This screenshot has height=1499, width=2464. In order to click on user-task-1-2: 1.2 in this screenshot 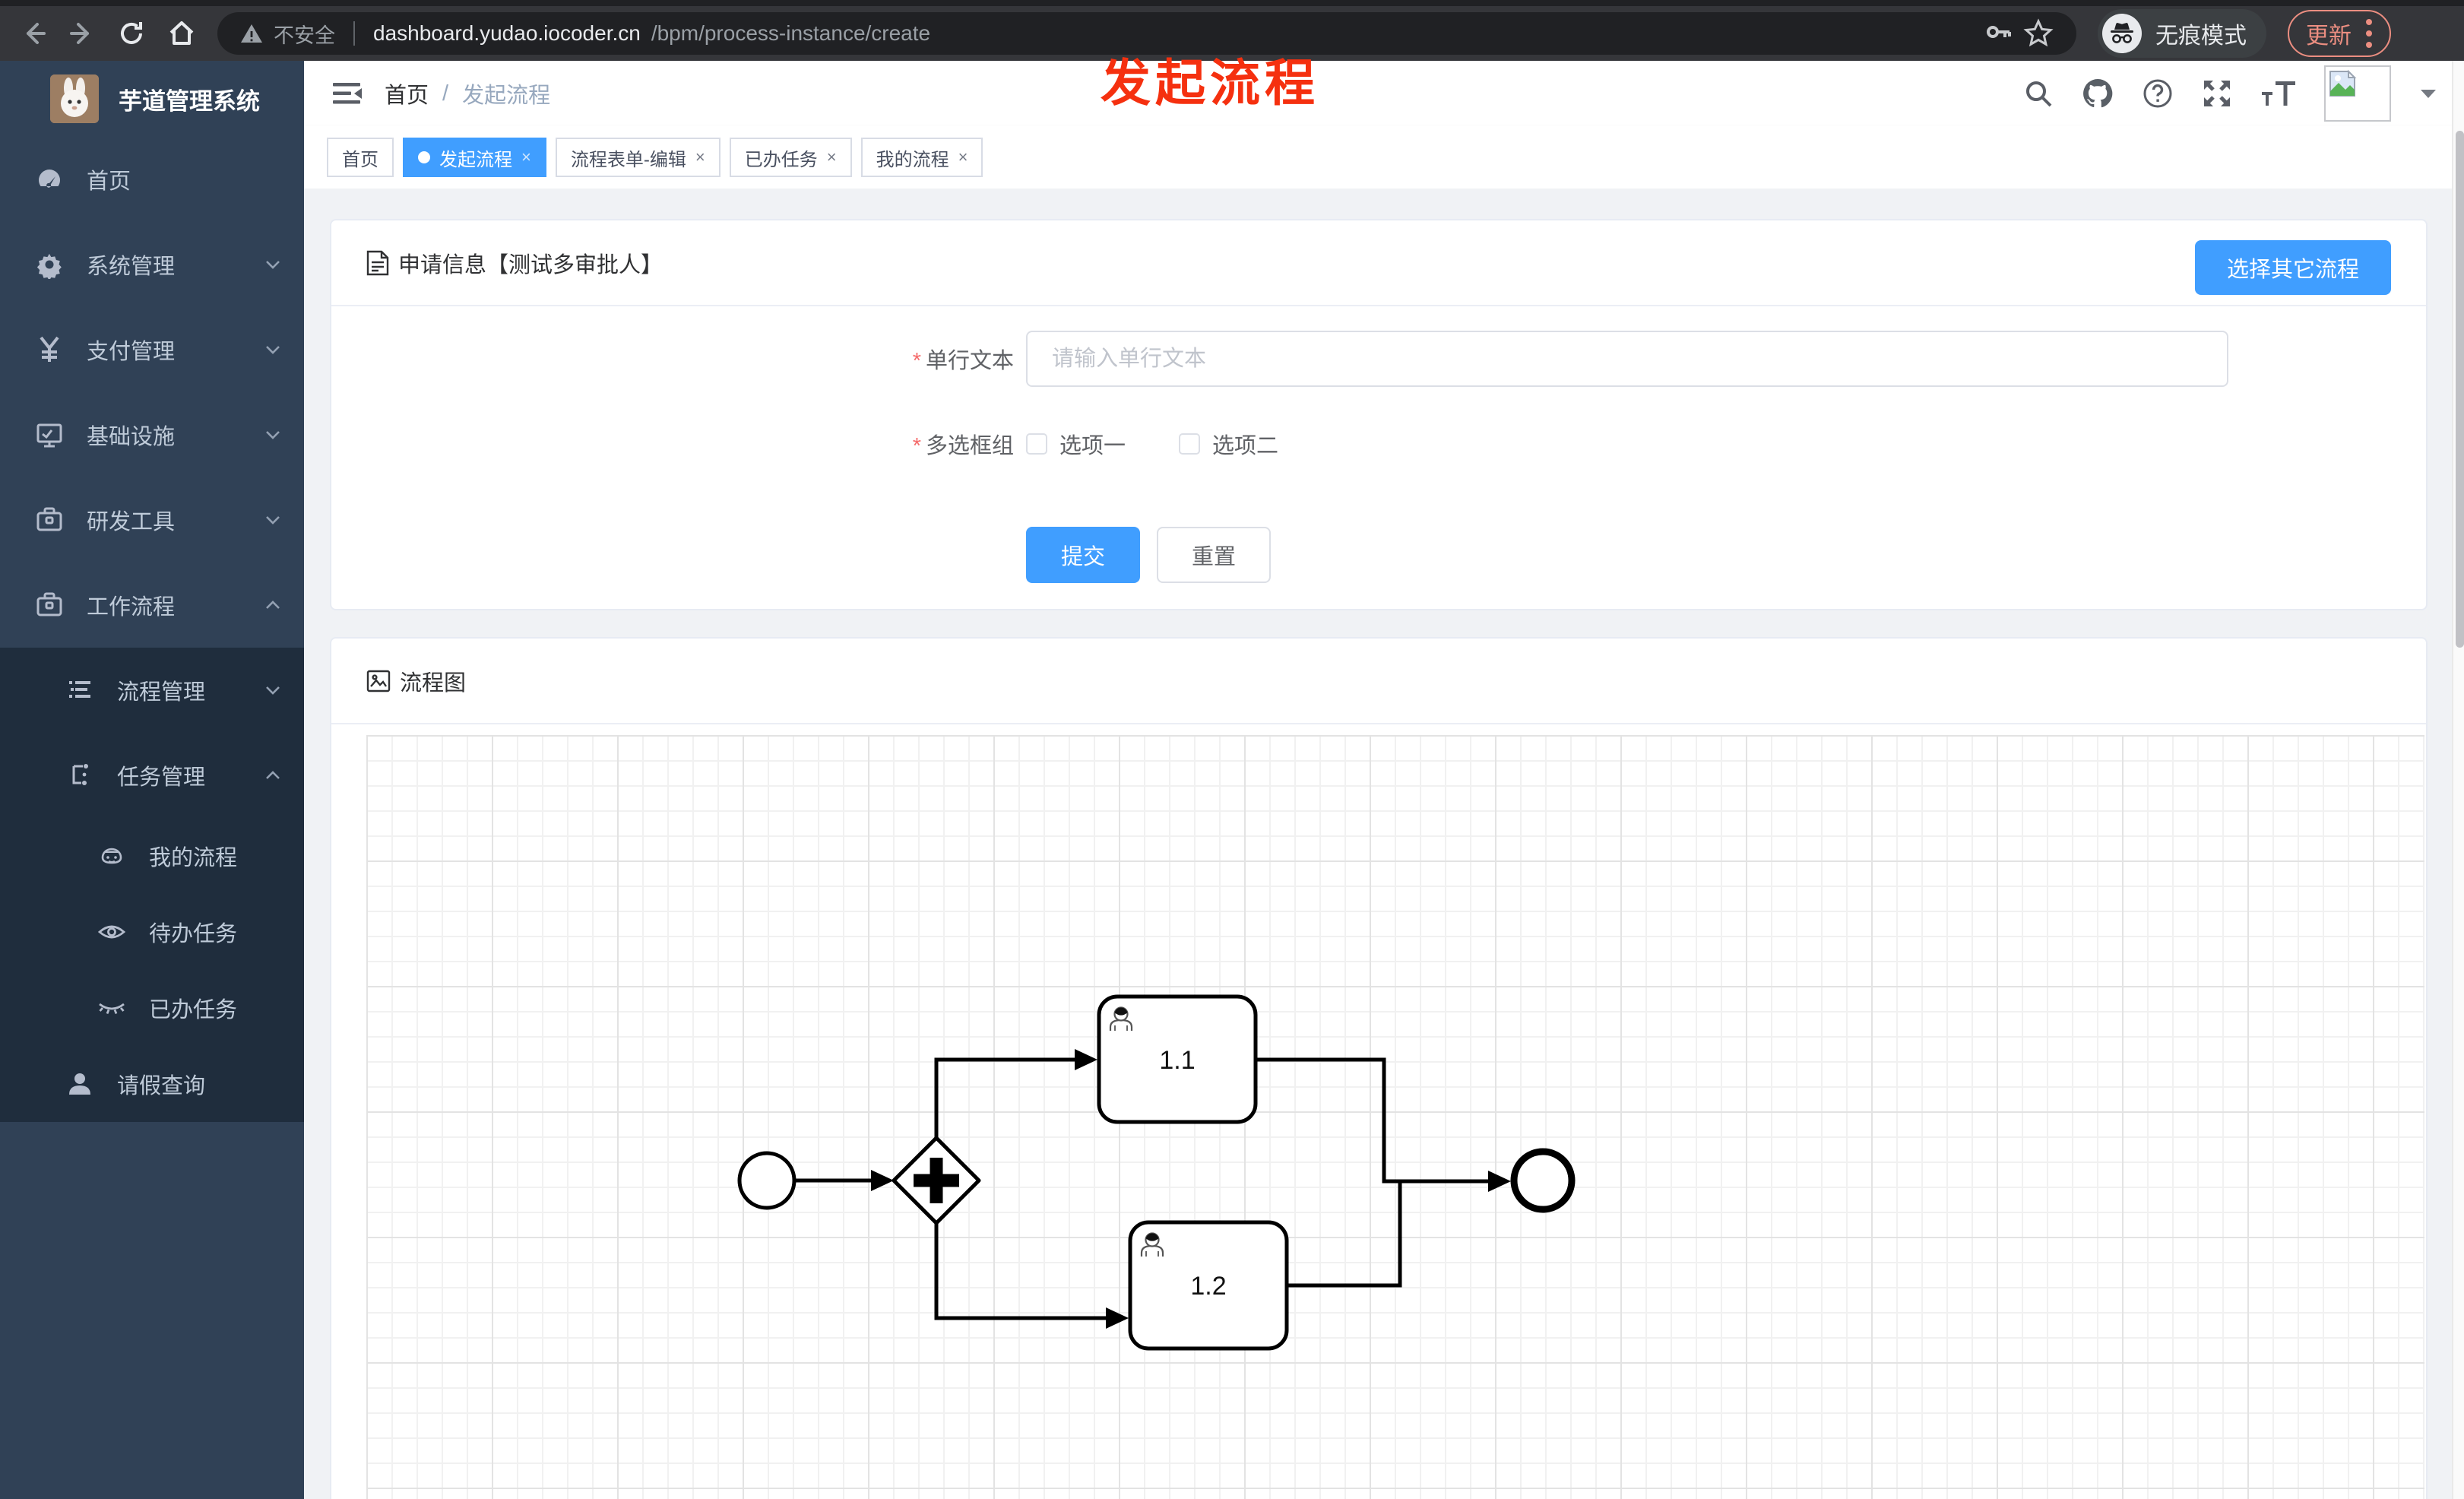, I will do `click(1208, 1285)`.